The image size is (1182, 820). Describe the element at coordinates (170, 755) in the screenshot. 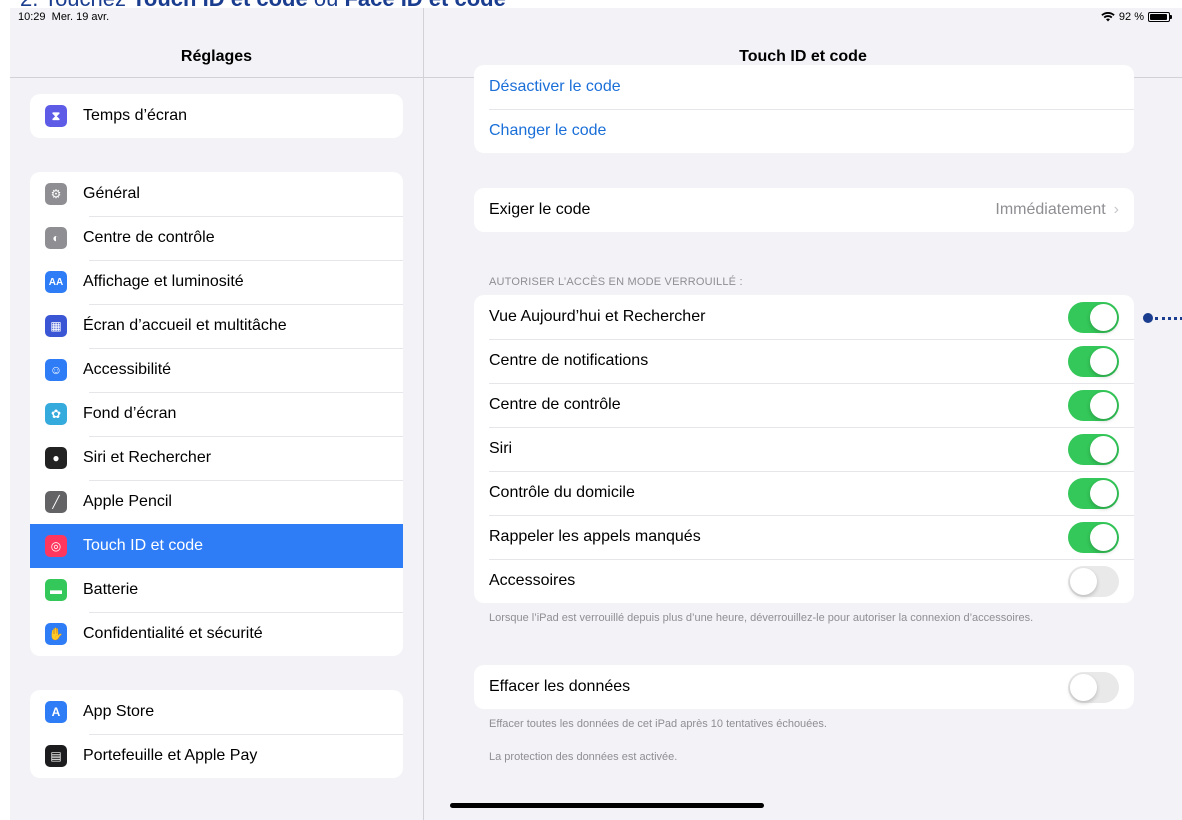

I see `sidebar-item-label: Portefeuille et Apple Pay` at that location.